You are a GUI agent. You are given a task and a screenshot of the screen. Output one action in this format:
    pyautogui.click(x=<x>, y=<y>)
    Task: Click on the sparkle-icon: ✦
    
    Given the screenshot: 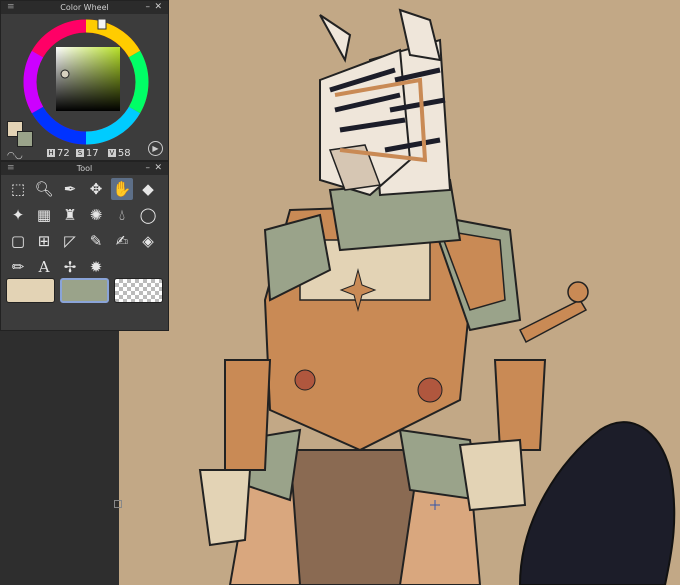 What is the action you would take?
    pyautogui.click(x=18, y=215)
    